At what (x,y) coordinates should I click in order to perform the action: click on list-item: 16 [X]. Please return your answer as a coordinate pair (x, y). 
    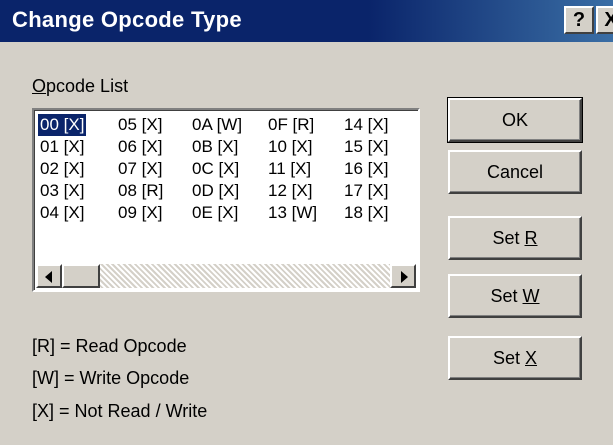
    Looking at the image, I should click on (366, 169).